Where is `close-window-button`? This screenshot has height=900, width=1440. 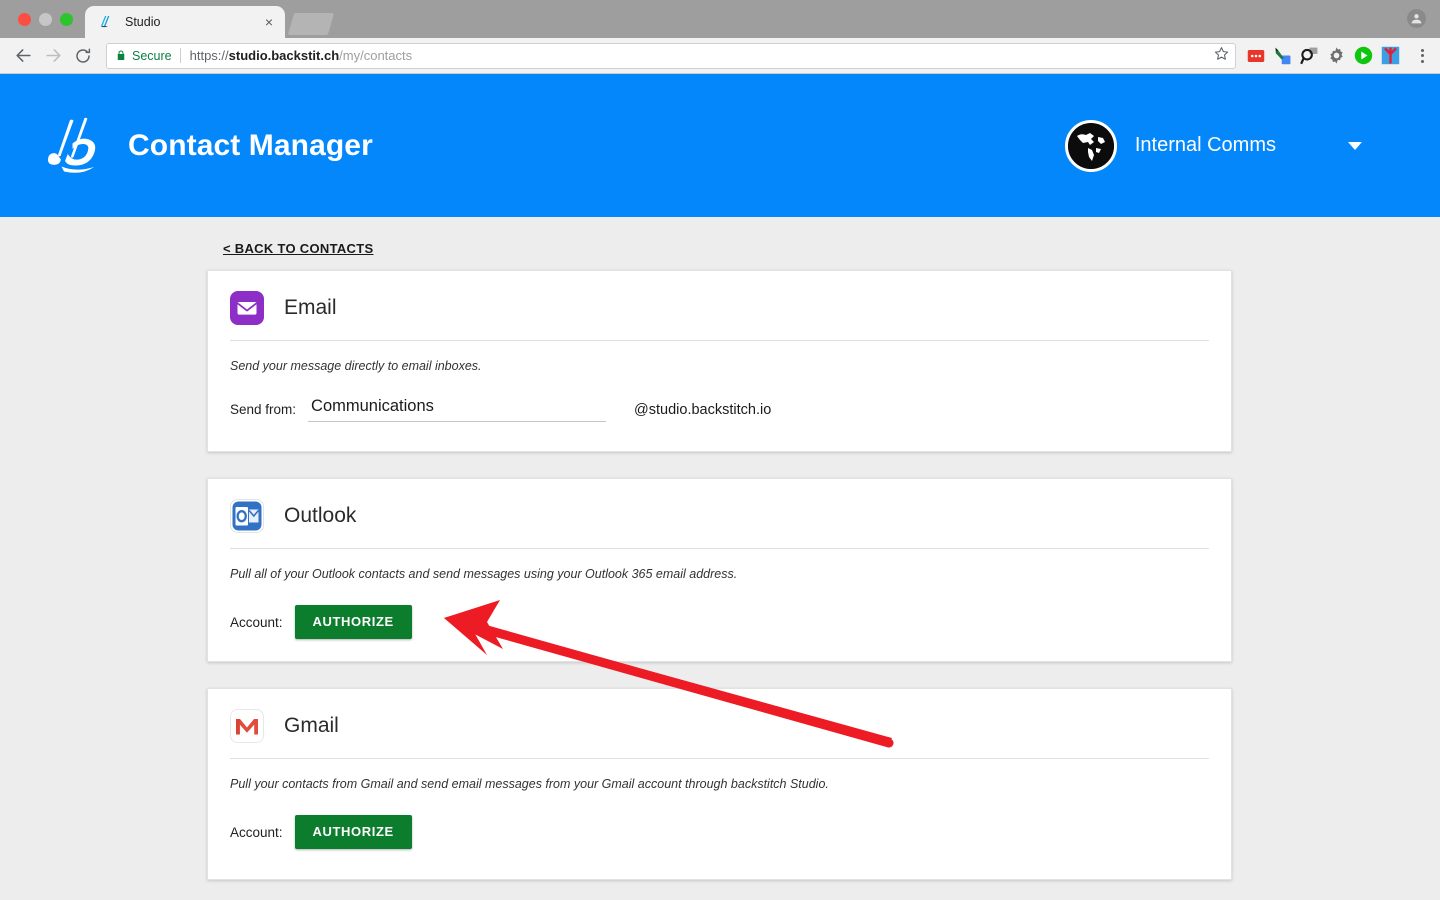 close-window-button is located at coordinates (24, 19).